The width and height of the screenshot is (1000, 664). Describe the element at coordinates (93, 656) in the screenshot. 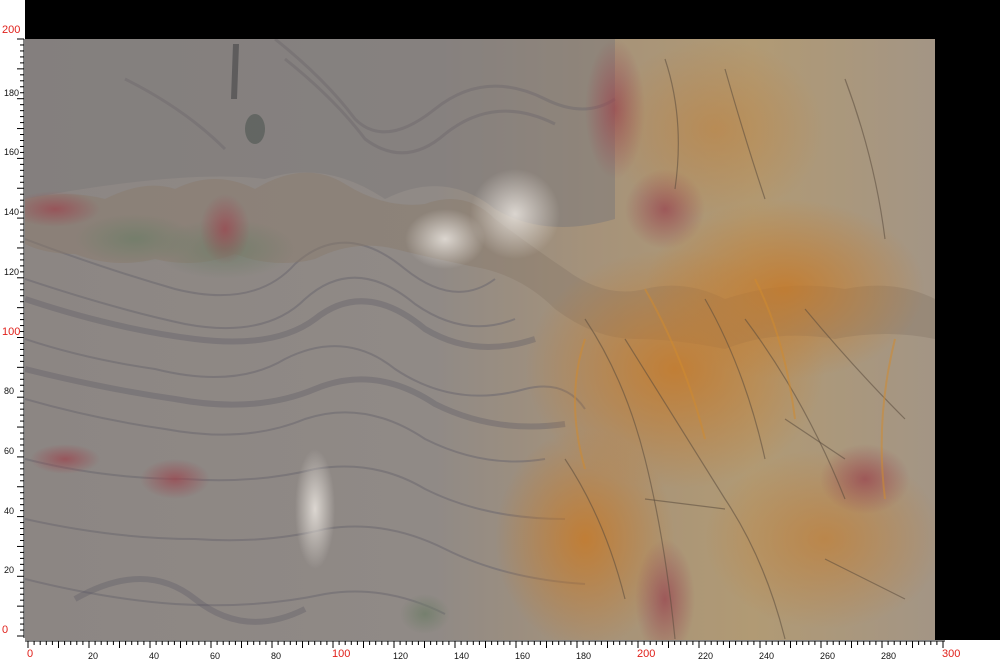

I see `horizontal-ruler-label: 20` at that location.